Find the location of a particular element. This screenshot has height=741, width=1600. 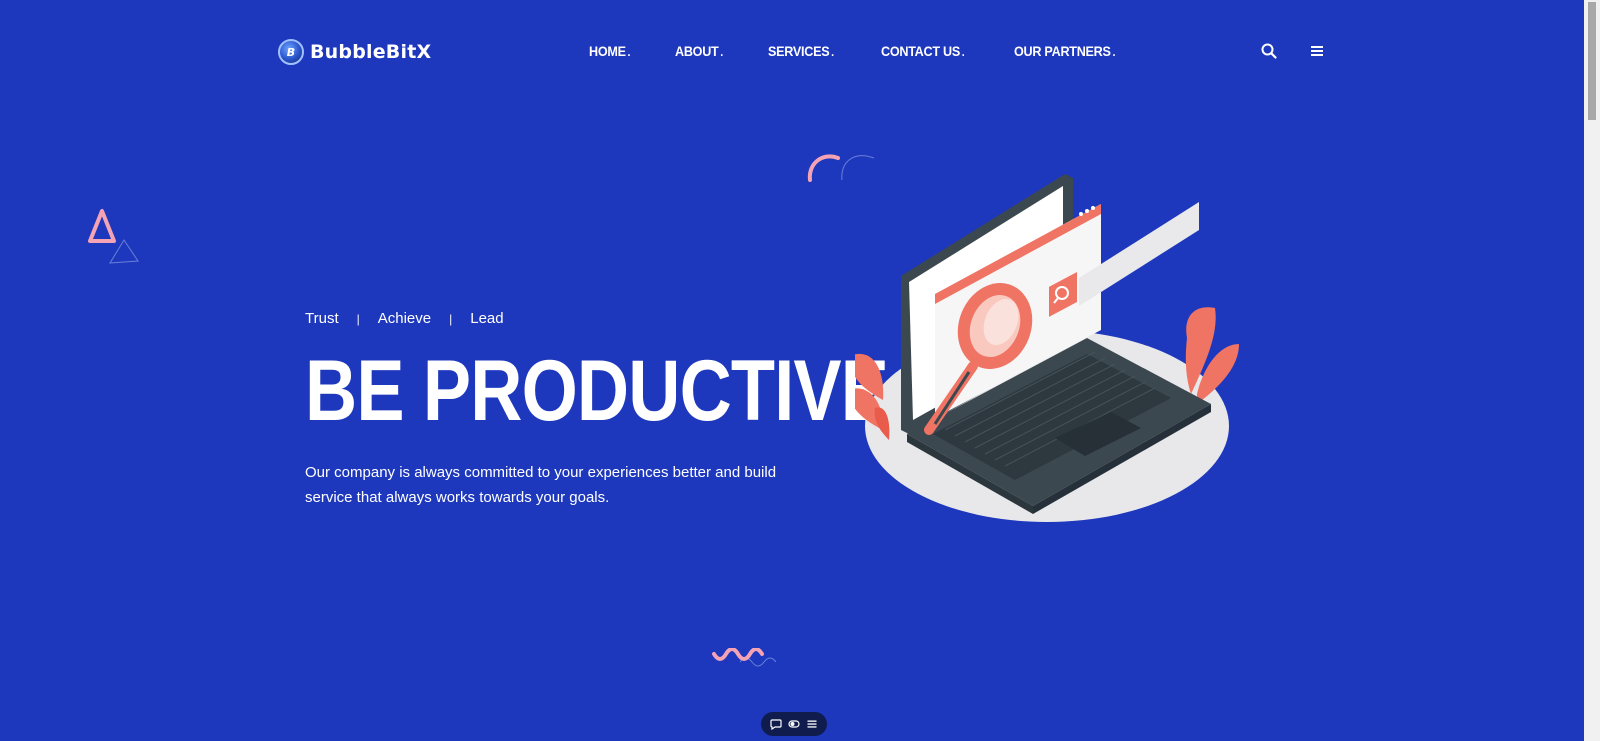

floating-toolbar is located at coordinates (794, 724).